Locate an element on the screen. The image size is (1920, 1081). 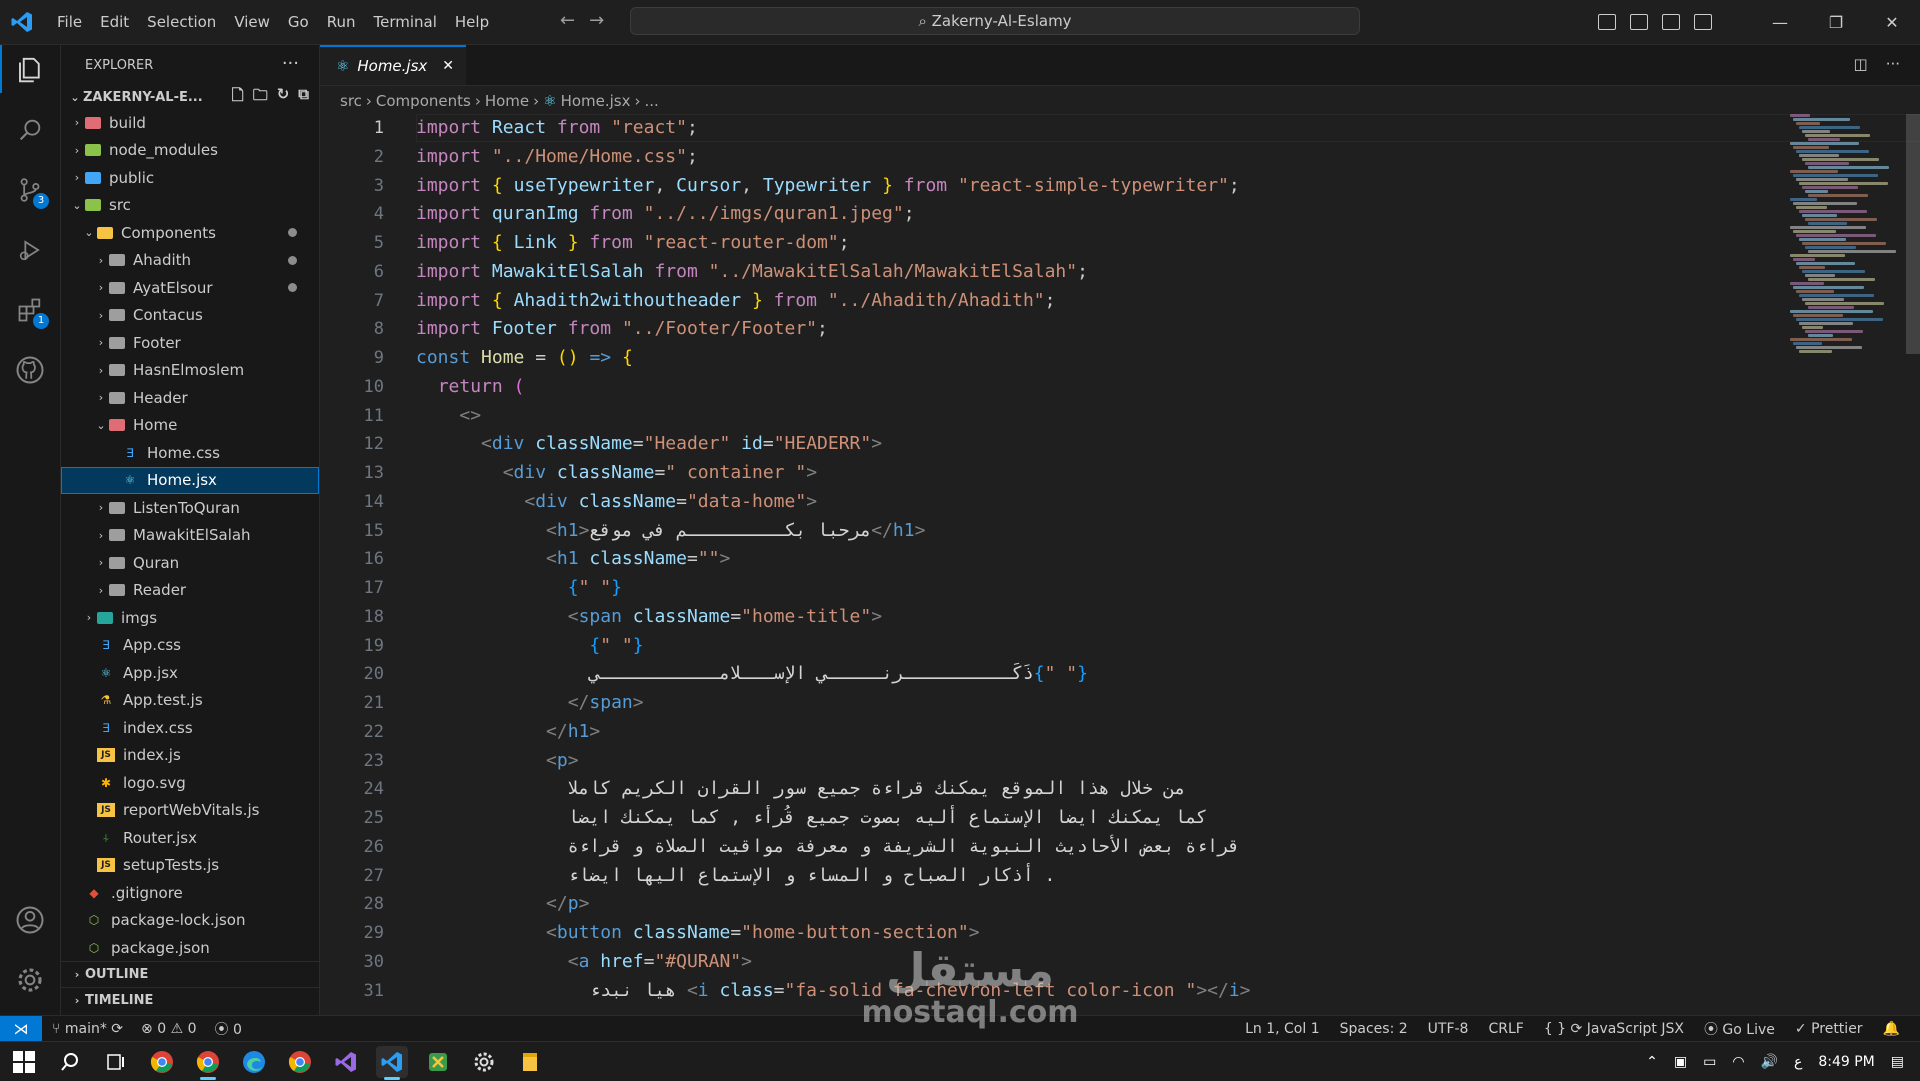
extensions-icon: 1 is located at coordinates (31, 311).